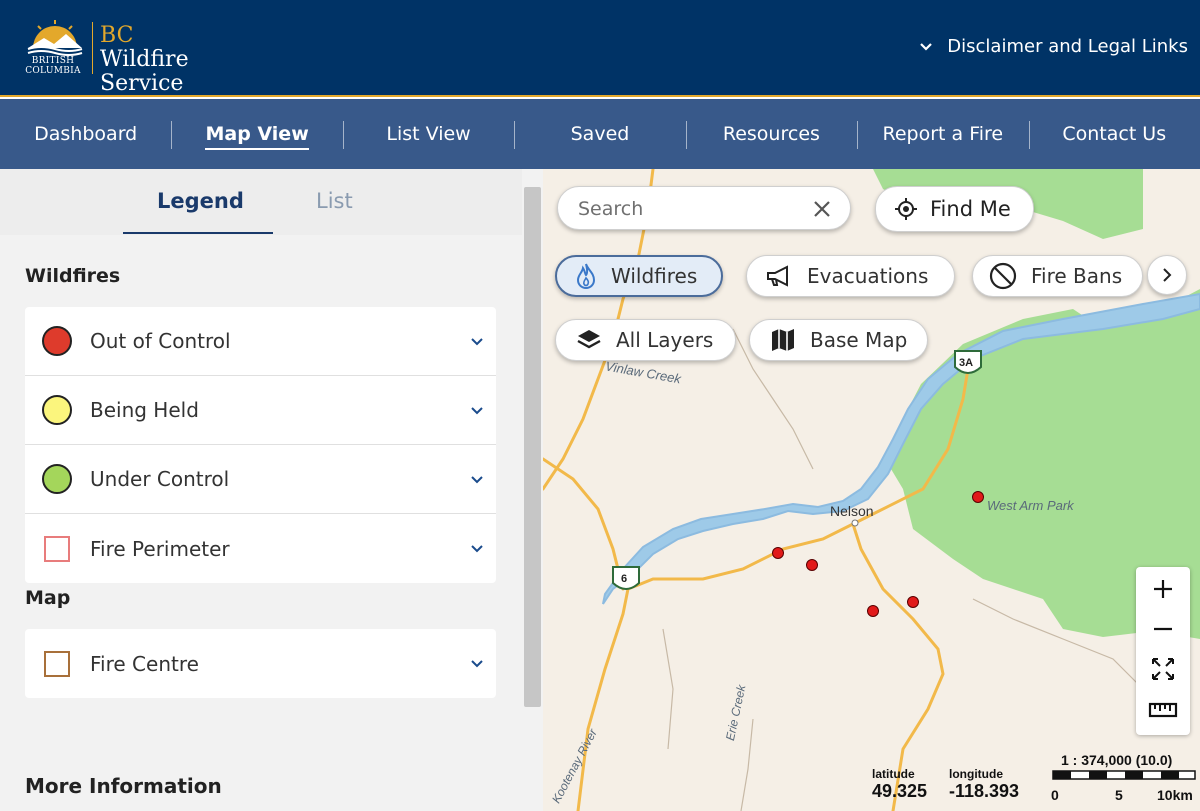  I want to click on minus-icon, so click(1163, 629).